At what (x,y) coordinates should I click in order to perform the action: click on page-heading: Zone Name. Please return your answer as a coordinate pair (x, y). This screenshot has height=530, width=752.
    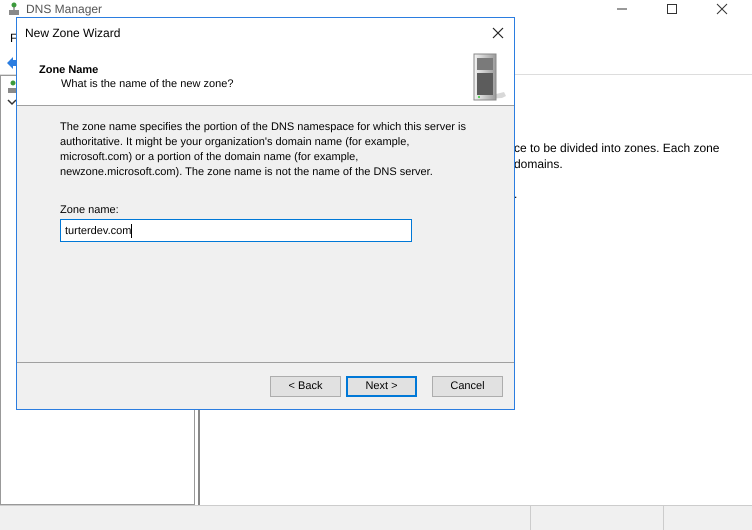
    Looking at the image, I should click on (69, 70).